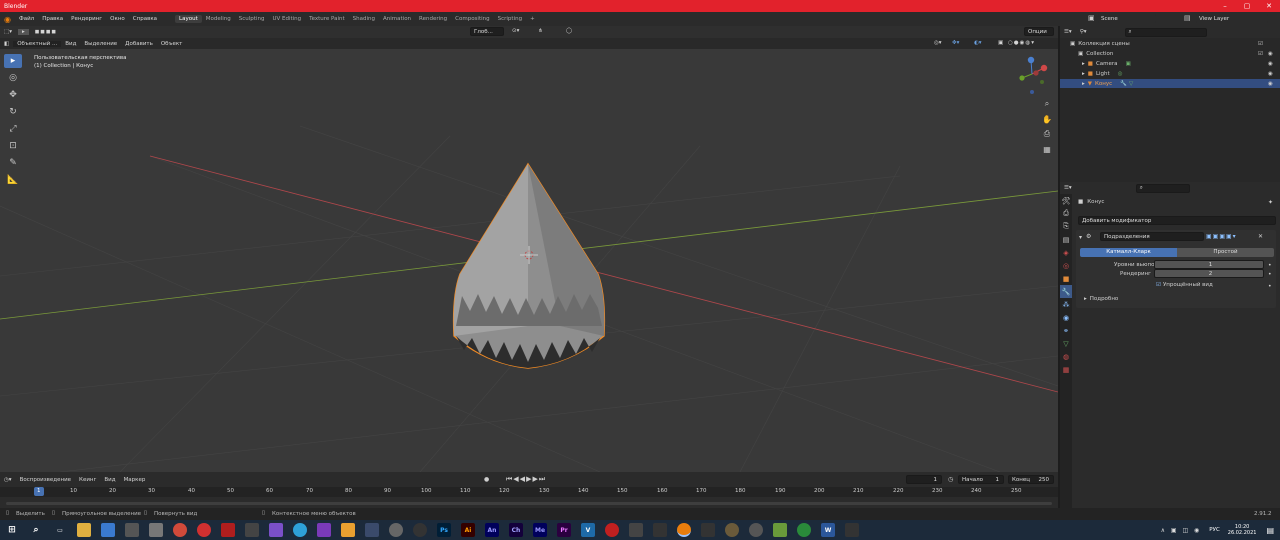 The width and height of the screenshot is (1280, 540). Describe the element at coordinates (950, 479) in the screenshot. I see `clock-icon: ◷` at that location.